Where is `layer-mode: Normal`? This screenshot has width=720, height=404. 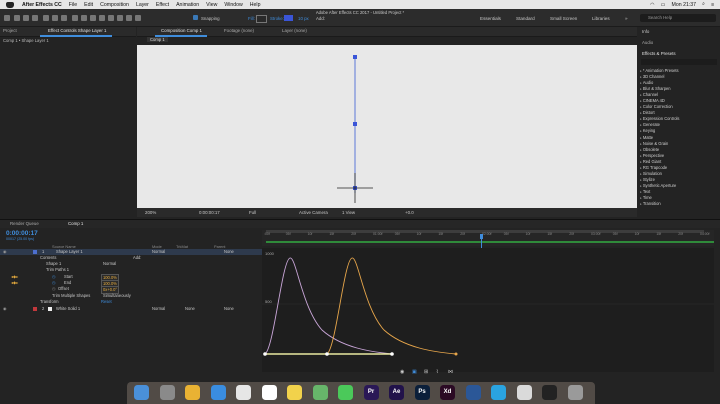
layer-mode: Normal is located at coordinates (158, 309).